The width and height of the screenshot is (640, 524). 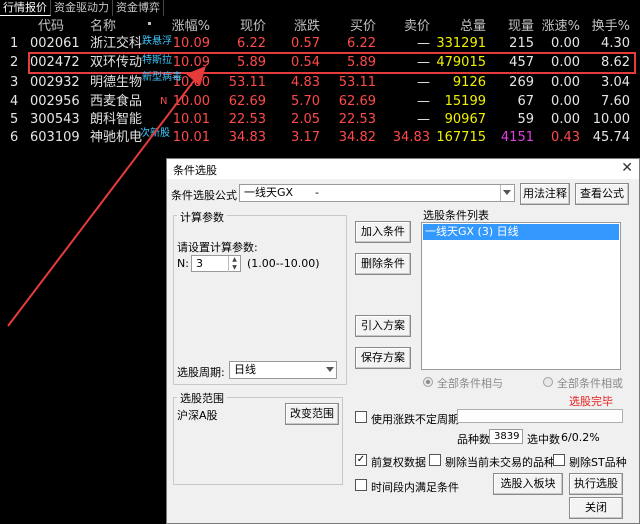 What do you see at coordinates (456, 215) in the screenshot?
I see `condition-list-label: 选股条件列表` at bounding box center [456, 215].